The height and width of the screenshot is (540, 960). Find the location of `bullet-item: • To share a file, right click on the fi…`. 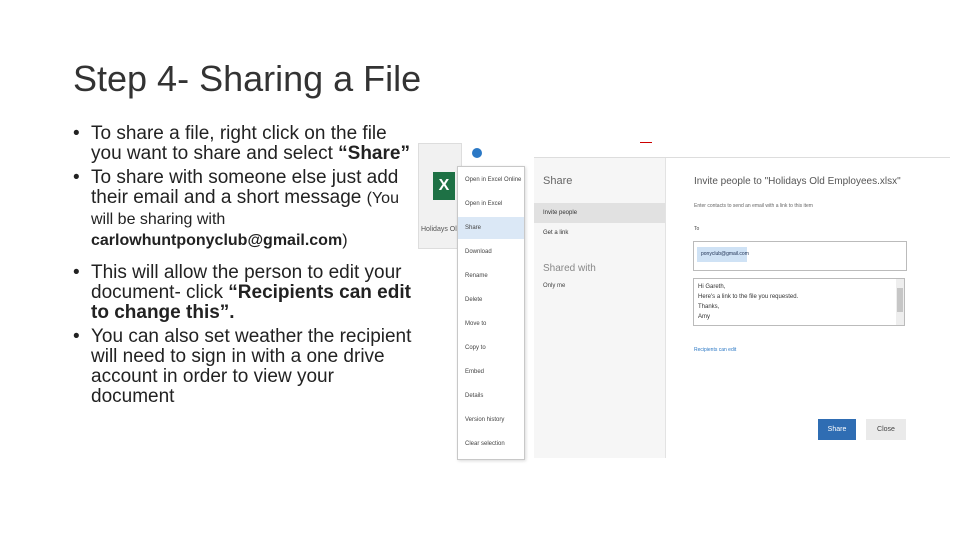

bullet-item: • To share a file, right click on the fi… is located at coordinates (245, 144).